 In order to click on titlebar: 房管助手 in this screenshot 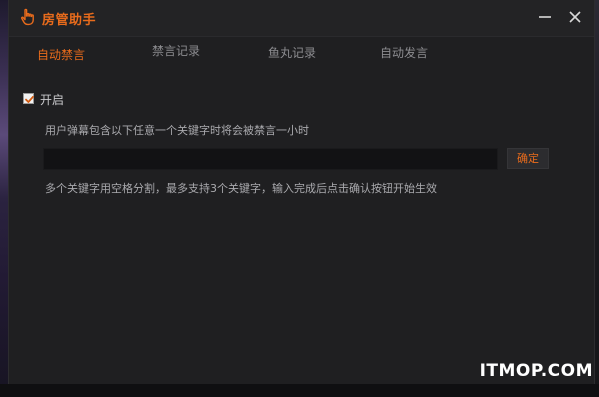, I will do `click(301, 18)`.